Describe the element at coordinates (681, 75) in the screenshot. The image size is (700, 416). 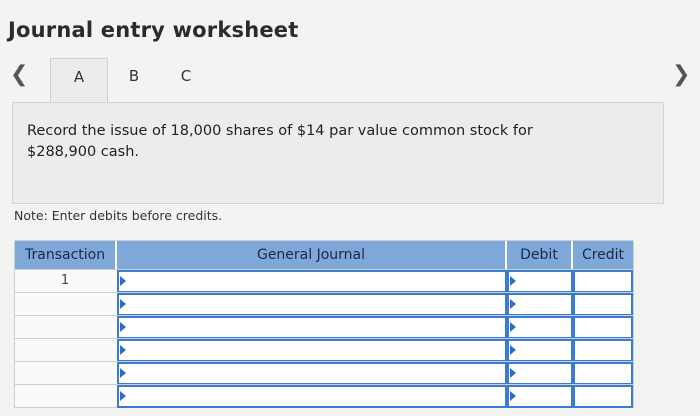
I see `chevron-right-icon: ❯` at that location.